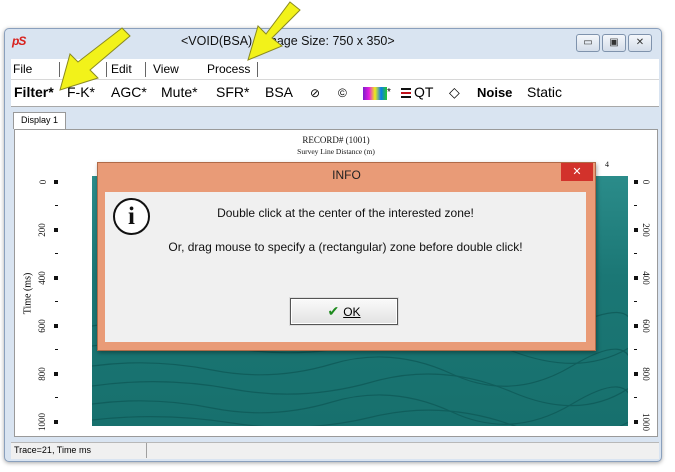 The width and height of the screenshot is (675, 472). Describe the element at coordinates (614, 43) in the screenshot. I see `maximize-button: ▣` at that location.